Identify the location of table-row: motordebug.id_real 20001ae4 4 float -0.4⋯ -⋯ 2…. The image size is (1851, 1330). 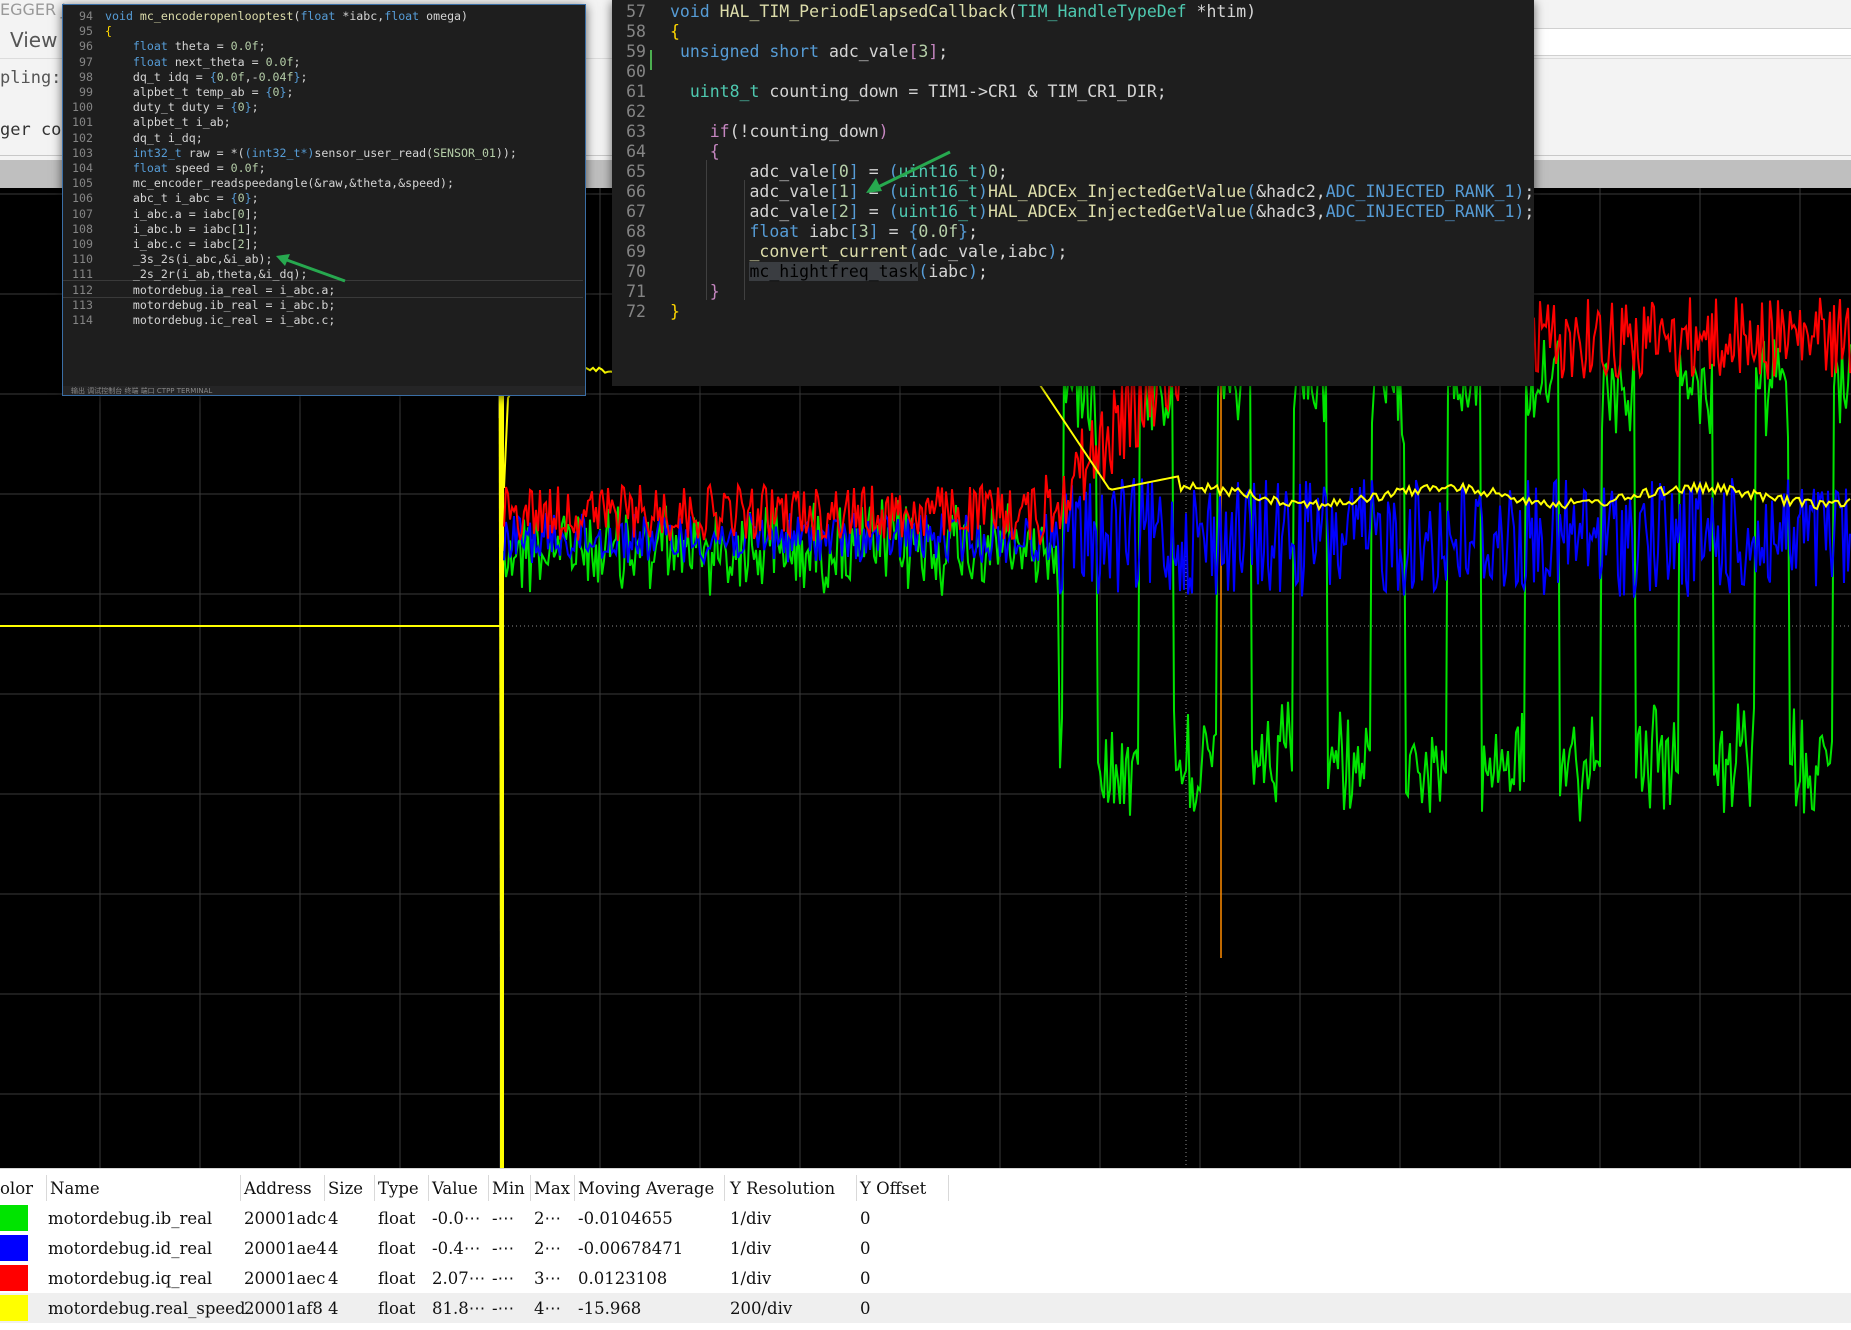
(480, 1248).